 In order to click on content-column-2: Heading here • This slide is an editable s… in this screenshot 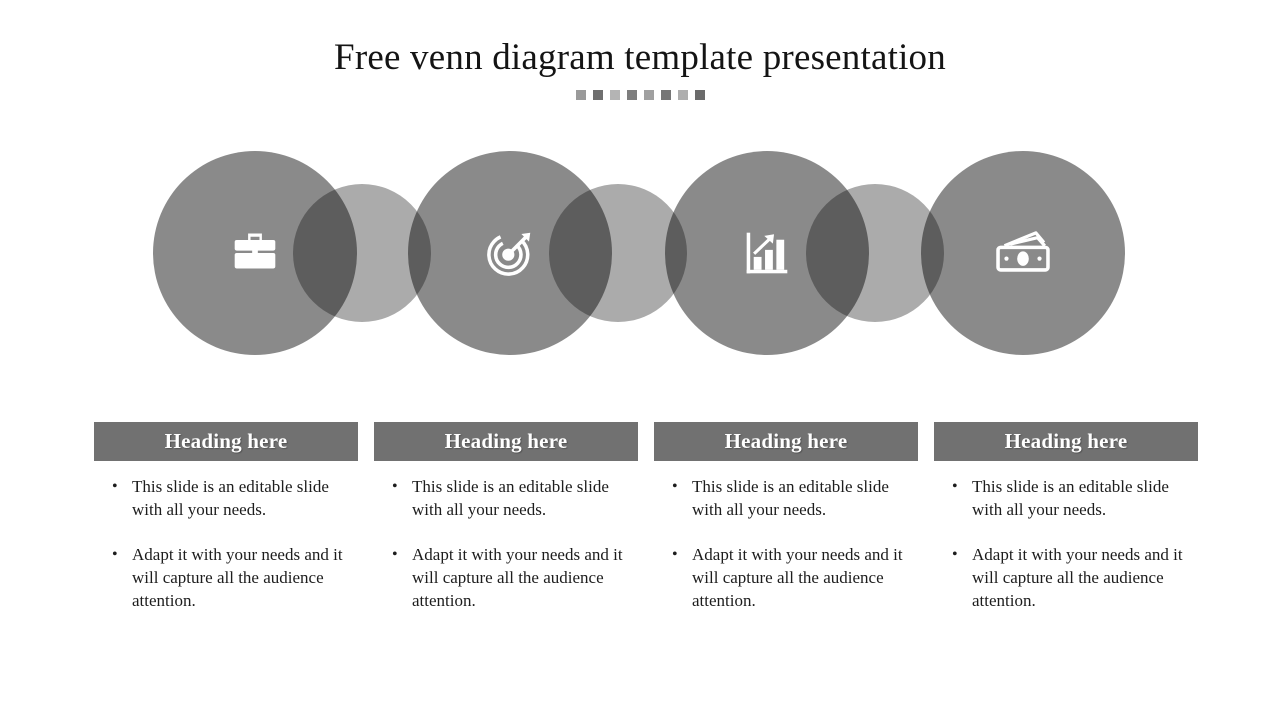, I will do `click(506, 537)`.